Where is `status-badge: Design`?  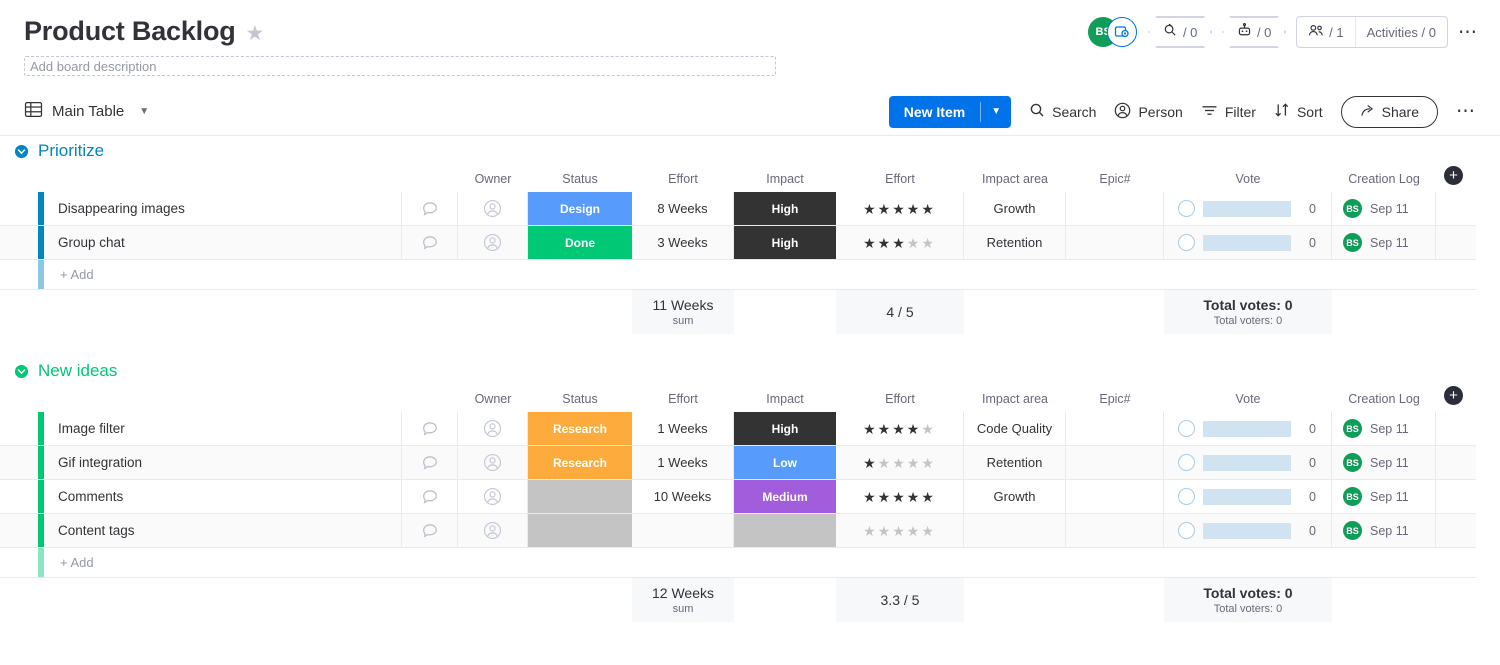
status-badge: Design is located at coordinates (580, 208).